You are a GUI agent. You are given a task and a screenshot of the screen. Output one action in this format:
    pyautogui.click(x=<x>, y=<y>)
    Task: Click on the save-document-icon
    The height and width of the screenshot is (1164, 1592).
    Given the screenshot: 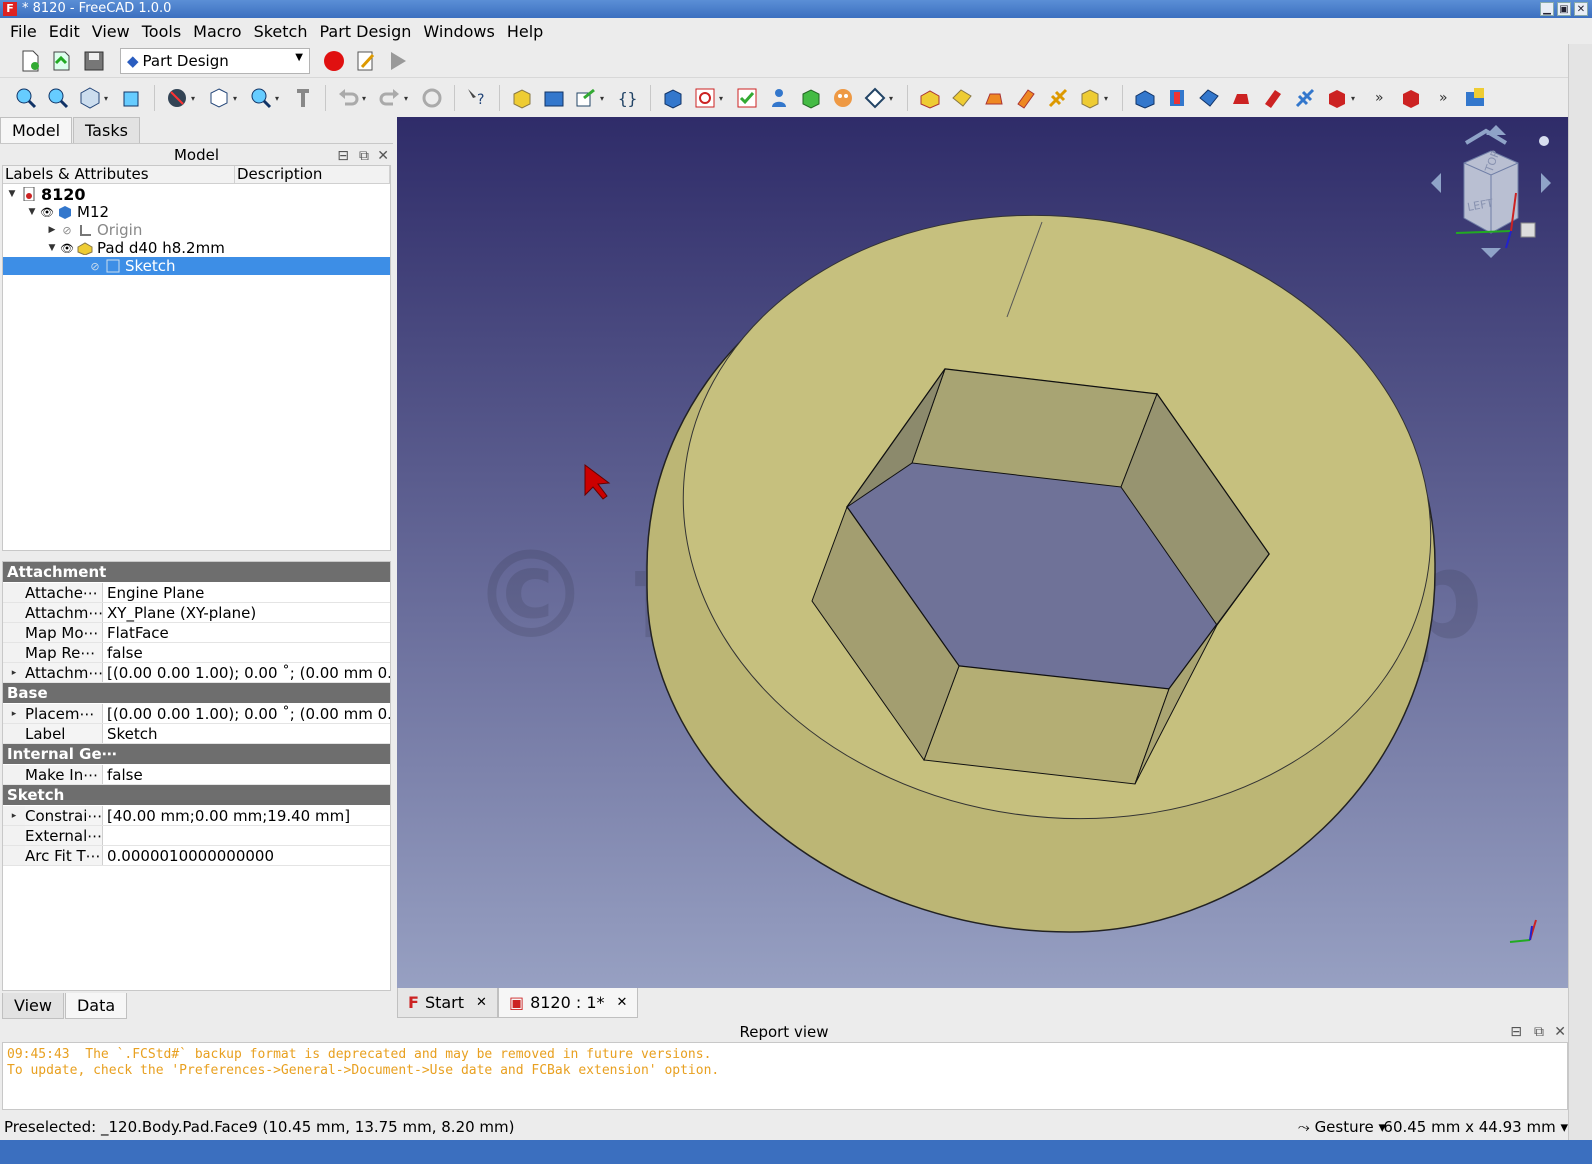 What is the action you would take?
    pyautogui.click(x=94, y=61)
    